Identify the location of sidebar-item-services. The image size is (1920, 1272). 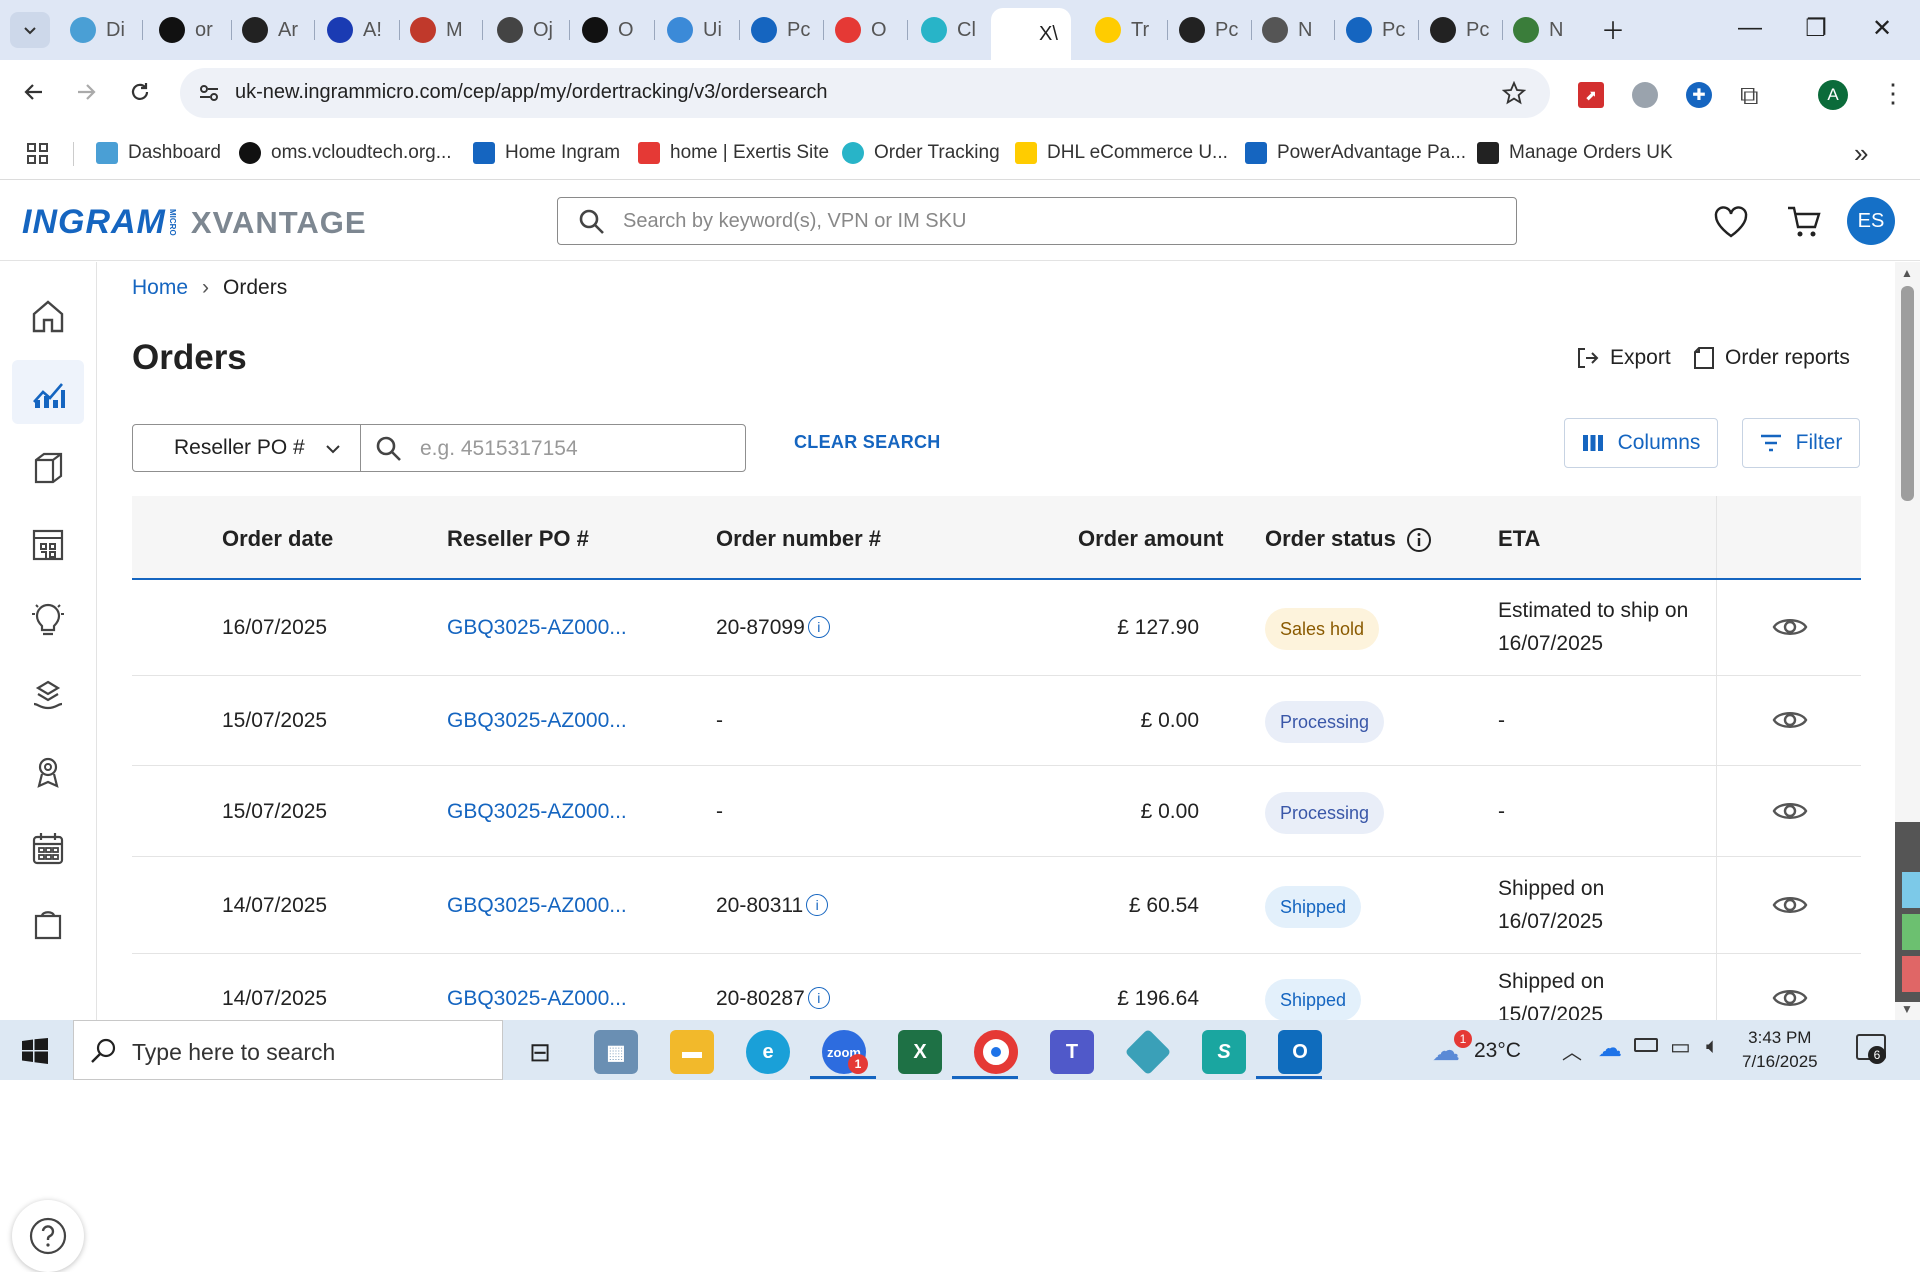
(48, 696).